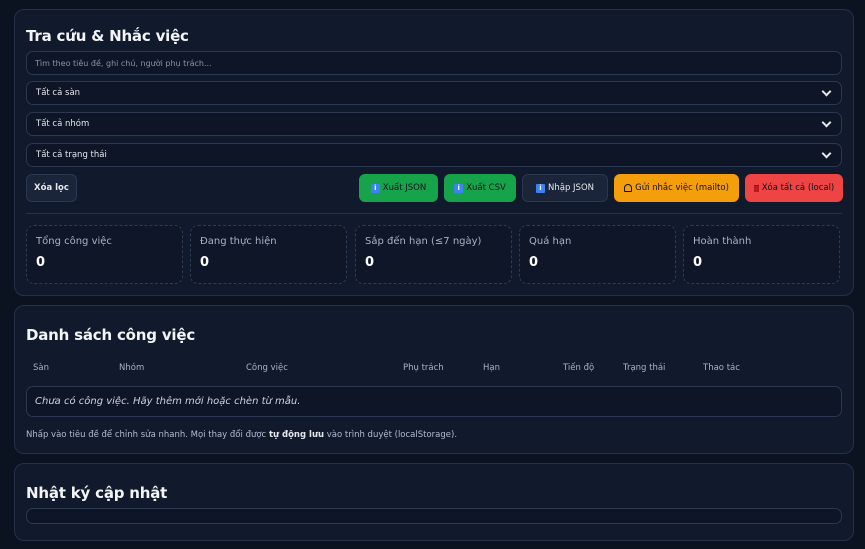 The height and width of the screenshot is (549, 865). I want to click on stat-label: Tổng công việc, so click(74, 241).